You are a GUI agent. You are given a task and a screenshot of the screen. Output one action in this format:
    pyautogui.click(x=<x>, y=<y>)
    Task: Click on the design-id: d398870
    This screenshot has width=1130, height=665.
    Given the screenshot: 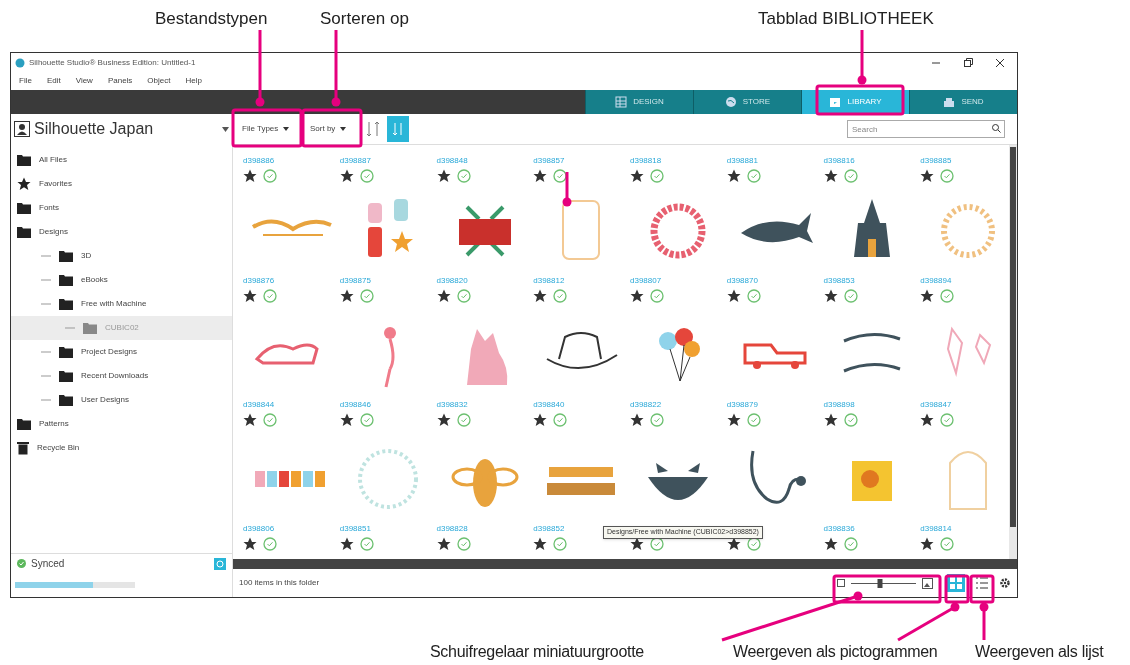 What is the action you would take?
    pyautogui.click(x=771, y=281)
    